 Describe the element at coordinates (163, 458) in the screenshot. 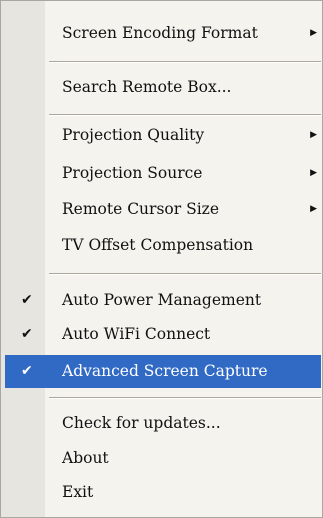

I see `menu-item-about: About` at that location.